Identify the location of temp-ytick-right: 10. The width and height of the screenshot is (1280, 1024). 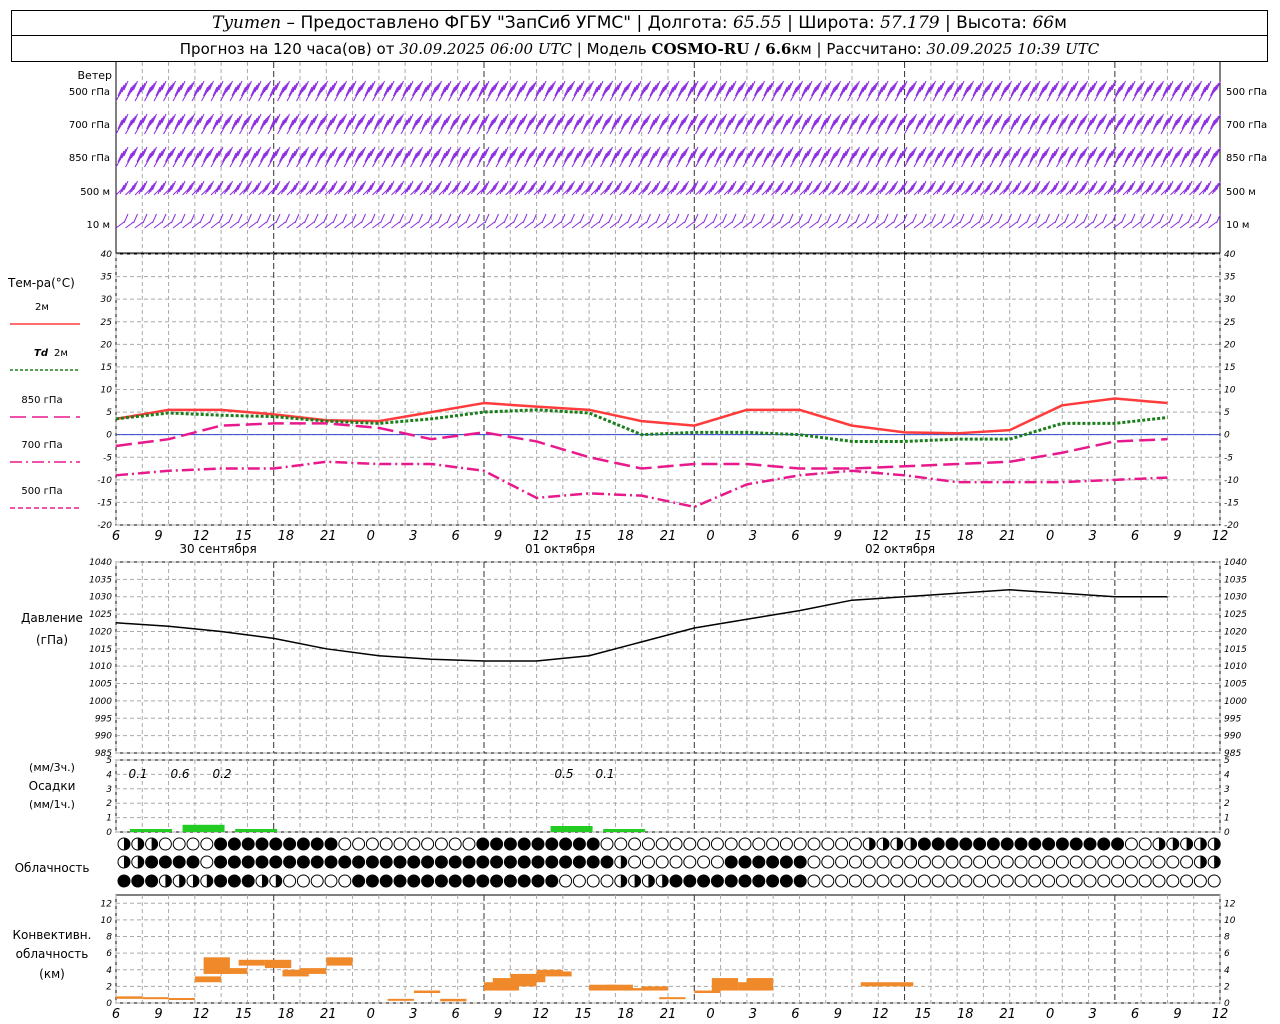
(1230, 391).